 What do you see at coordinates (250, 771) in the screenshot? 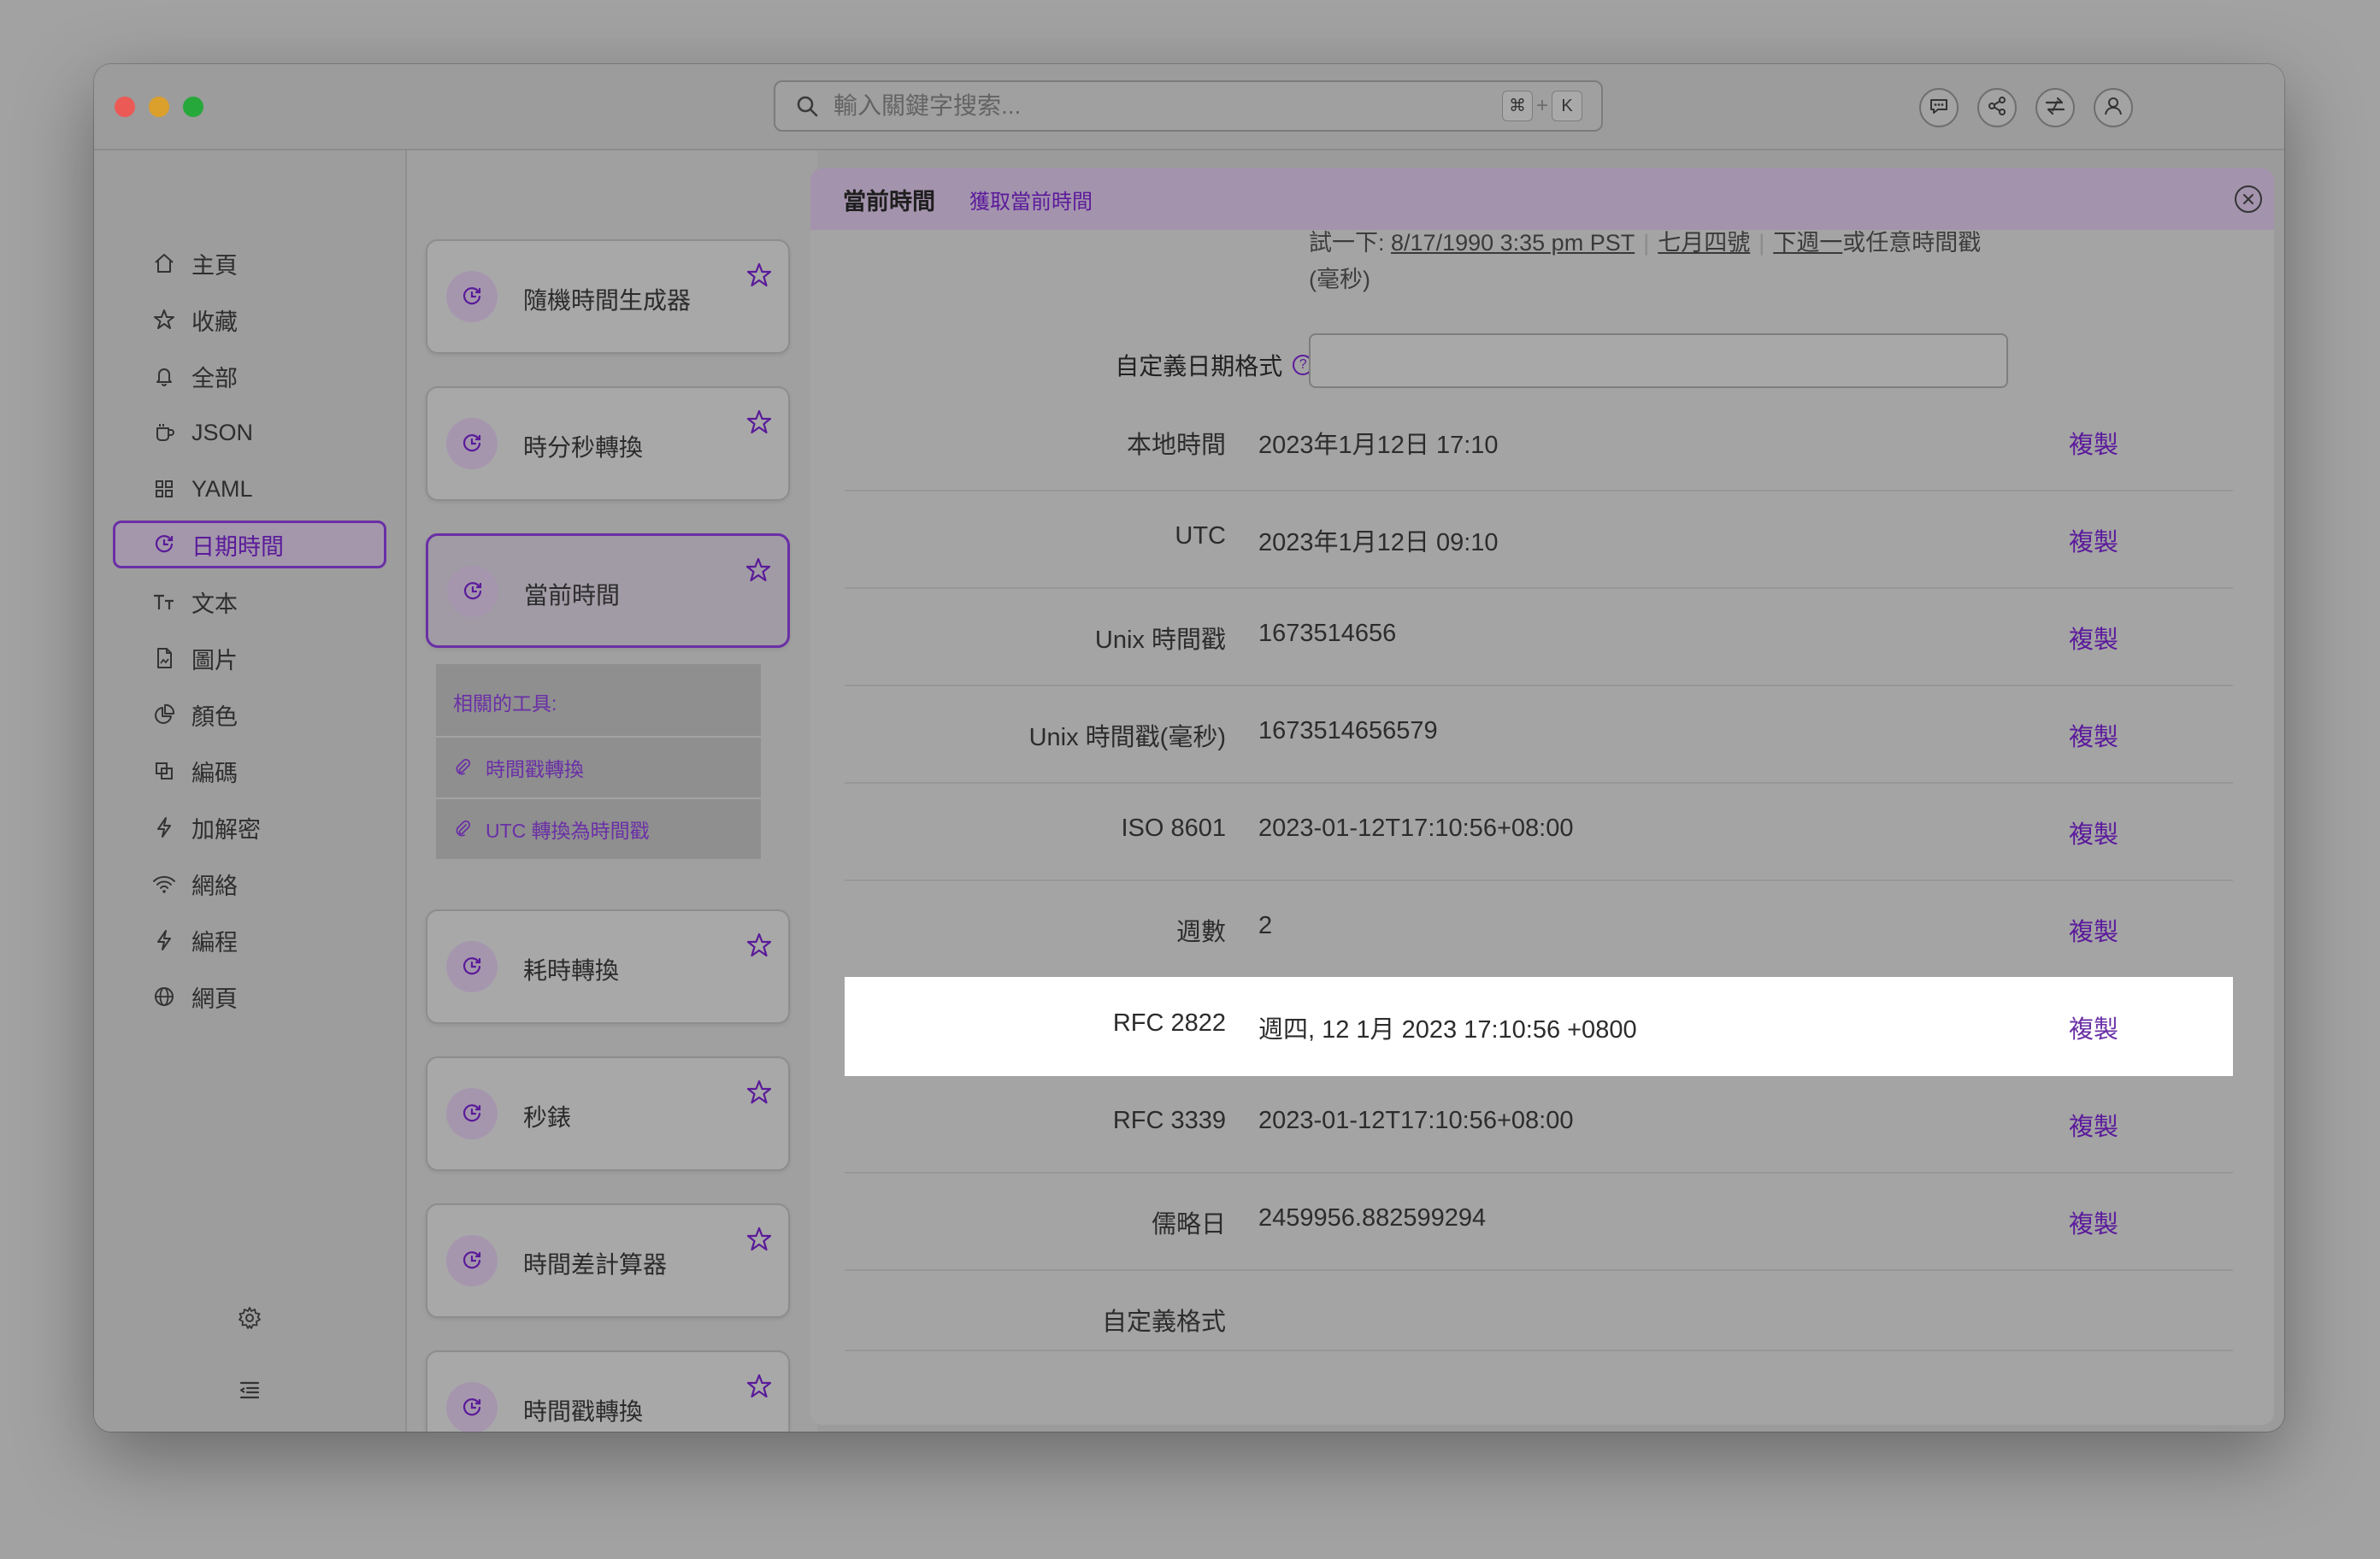
I see `sidebar-item-encoding: 編碼` at bounding box center [250, 771].